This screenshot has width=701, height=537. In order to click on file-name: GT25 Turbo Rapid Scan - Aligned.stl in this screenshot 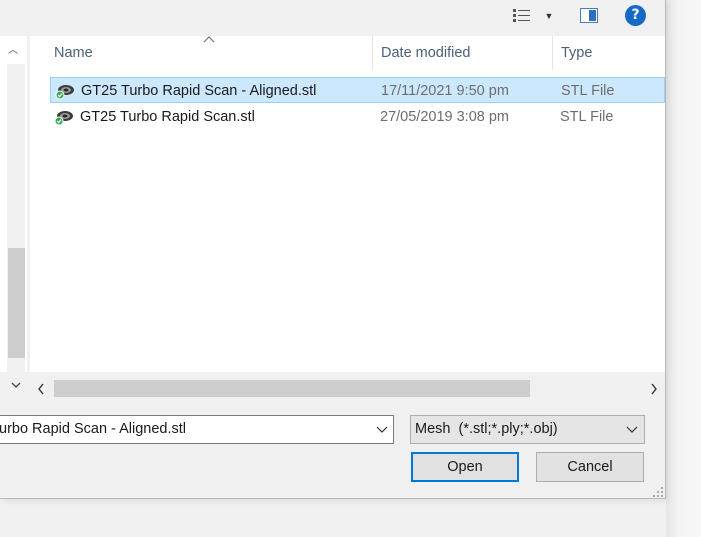, I will do `click(199, 91)`.